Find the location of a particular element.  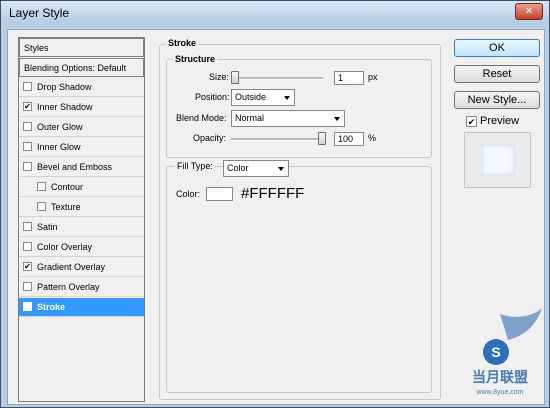

preview-label: Preview is located at coordinates (500, 121).